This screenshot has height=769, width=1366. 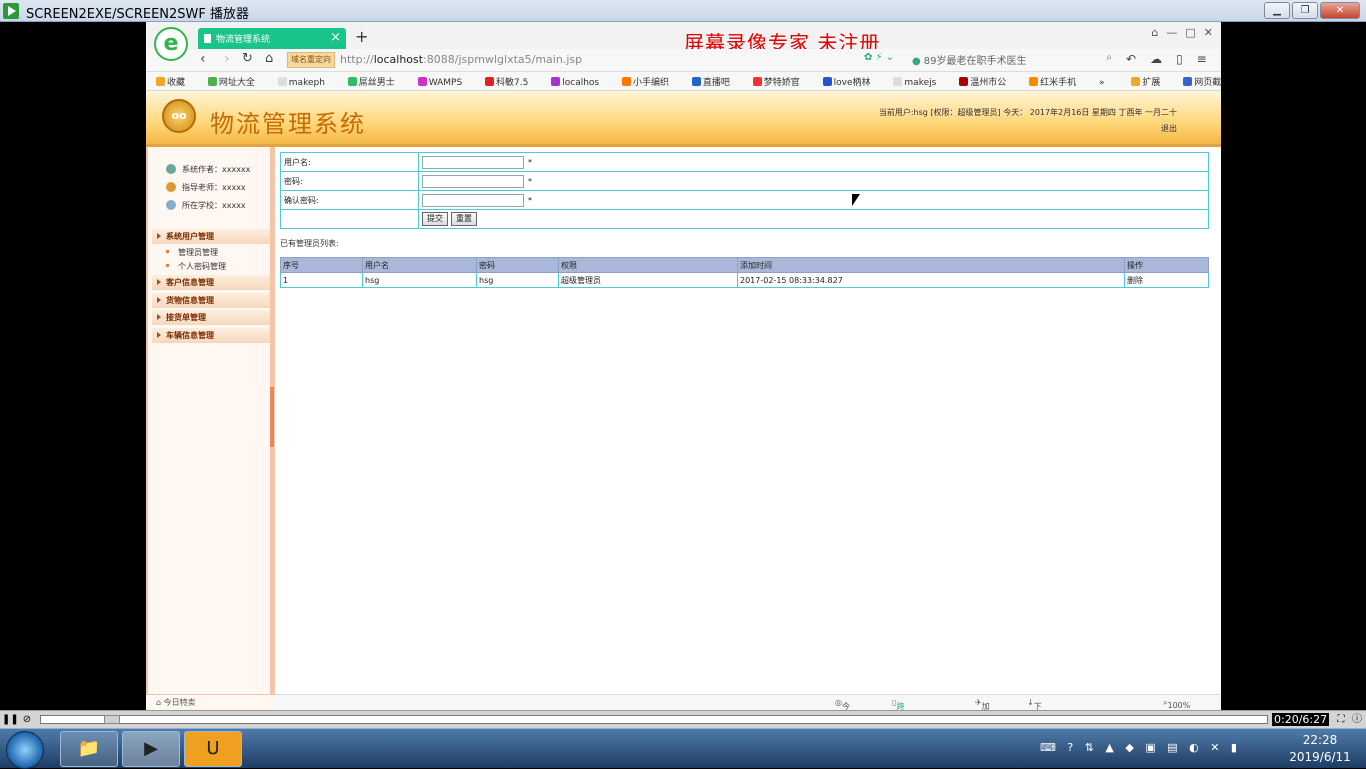 What do you see at coordinates (1202, 82) in the screenshot?
I see `bookmark-right-item: 网页截图` at bounding box center [1202, 82].